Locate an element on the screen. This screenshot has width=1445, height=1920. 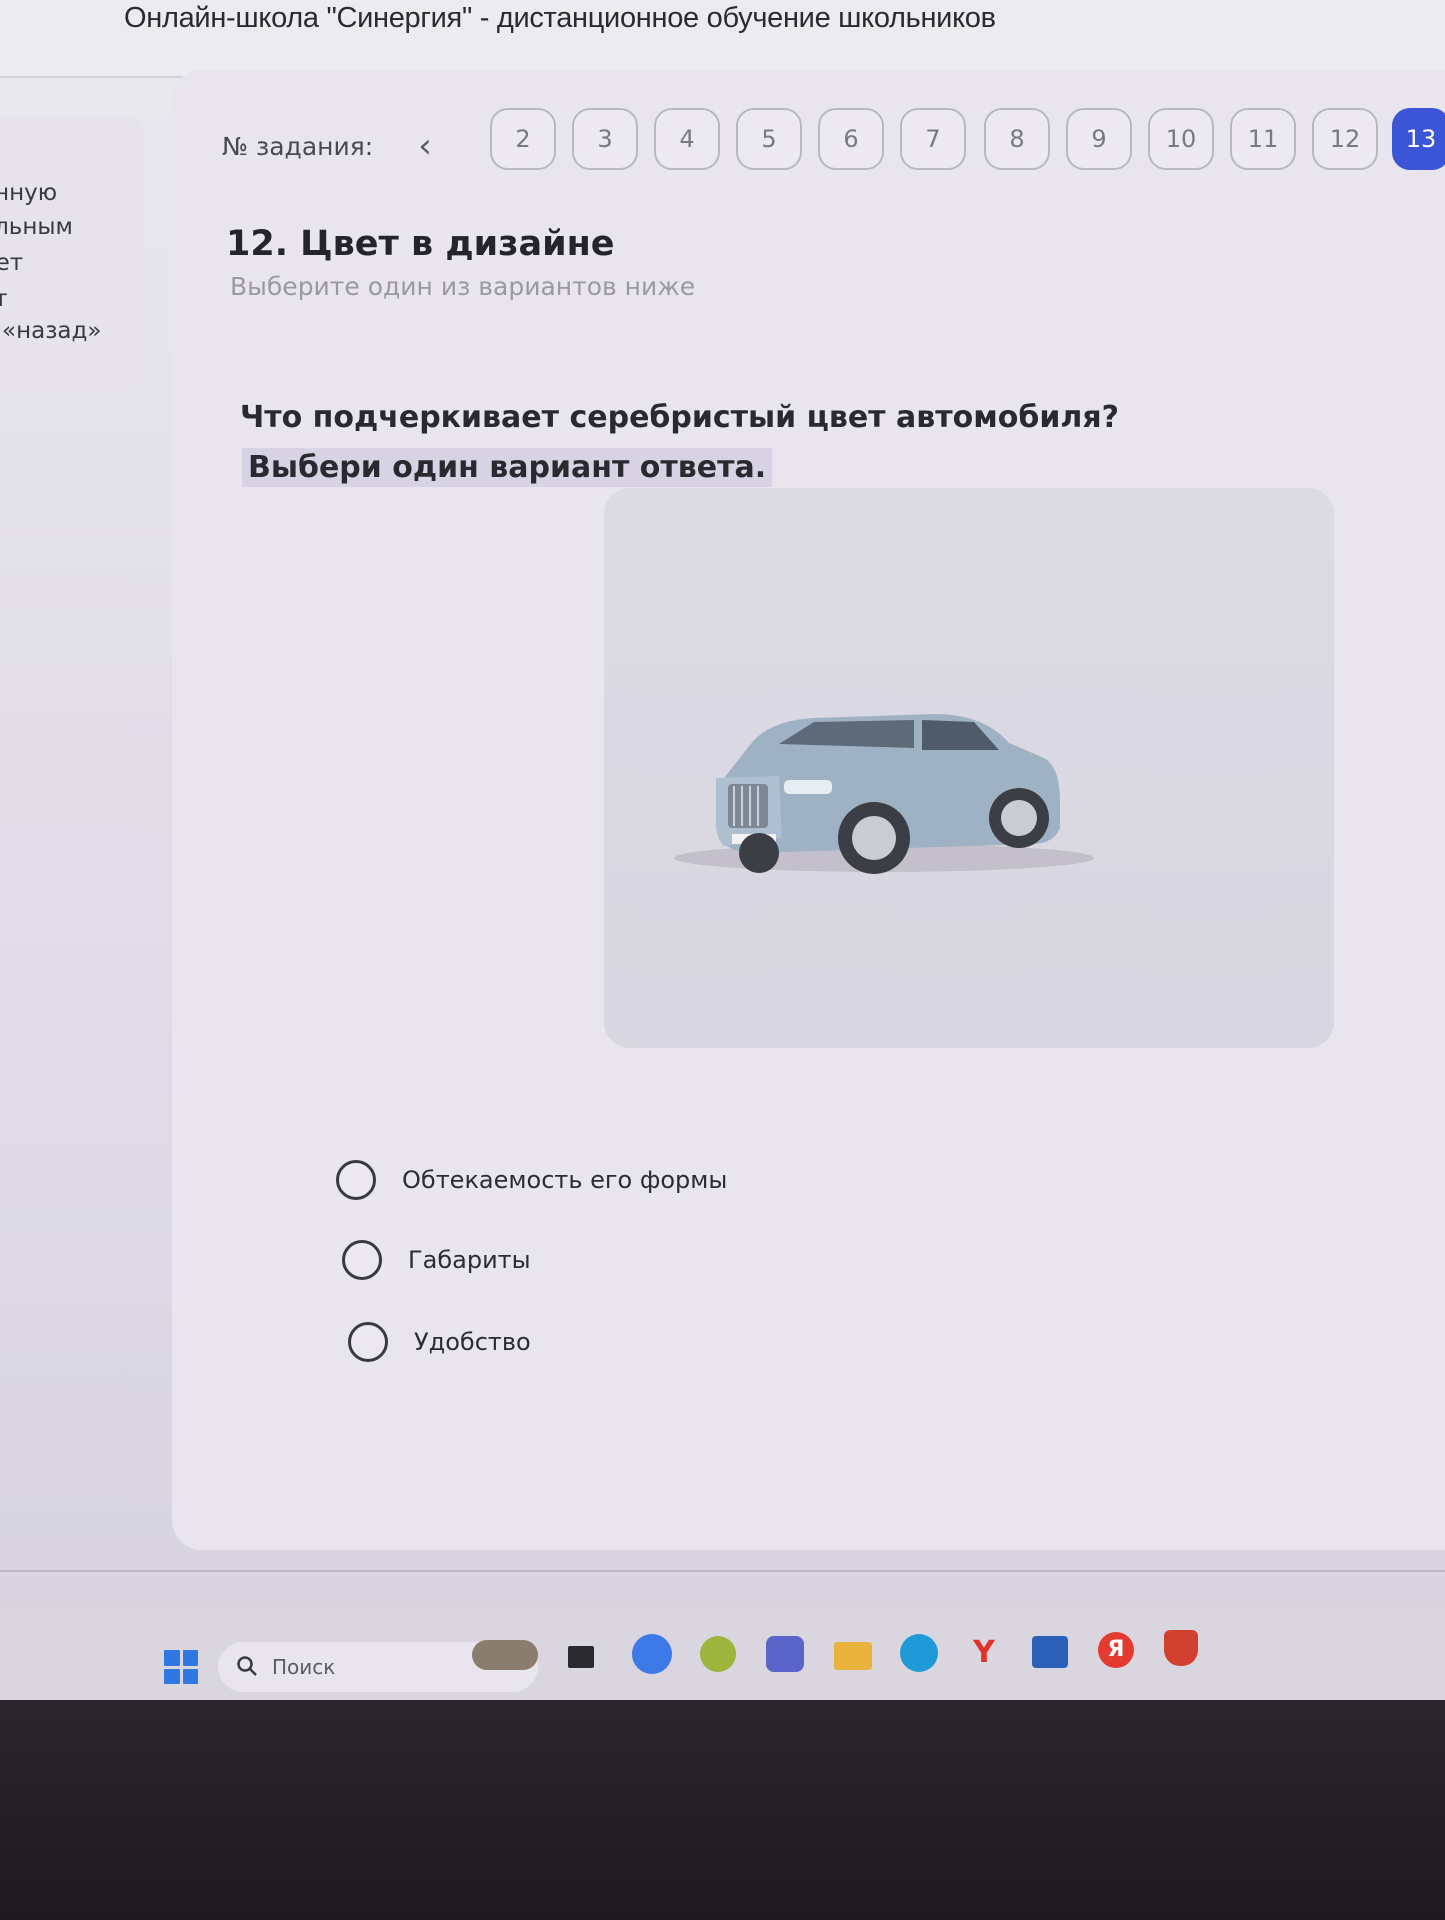
section-subtitle: Выберите один из вариантов ниже is located at coordinates (463, 286).